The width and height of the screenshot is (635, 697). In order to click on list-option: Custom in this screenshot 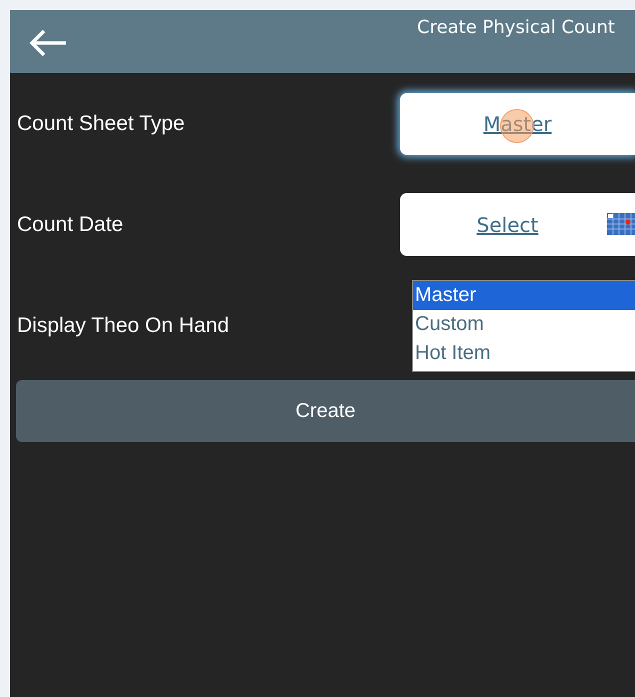, I will do `click(524, 324)`.